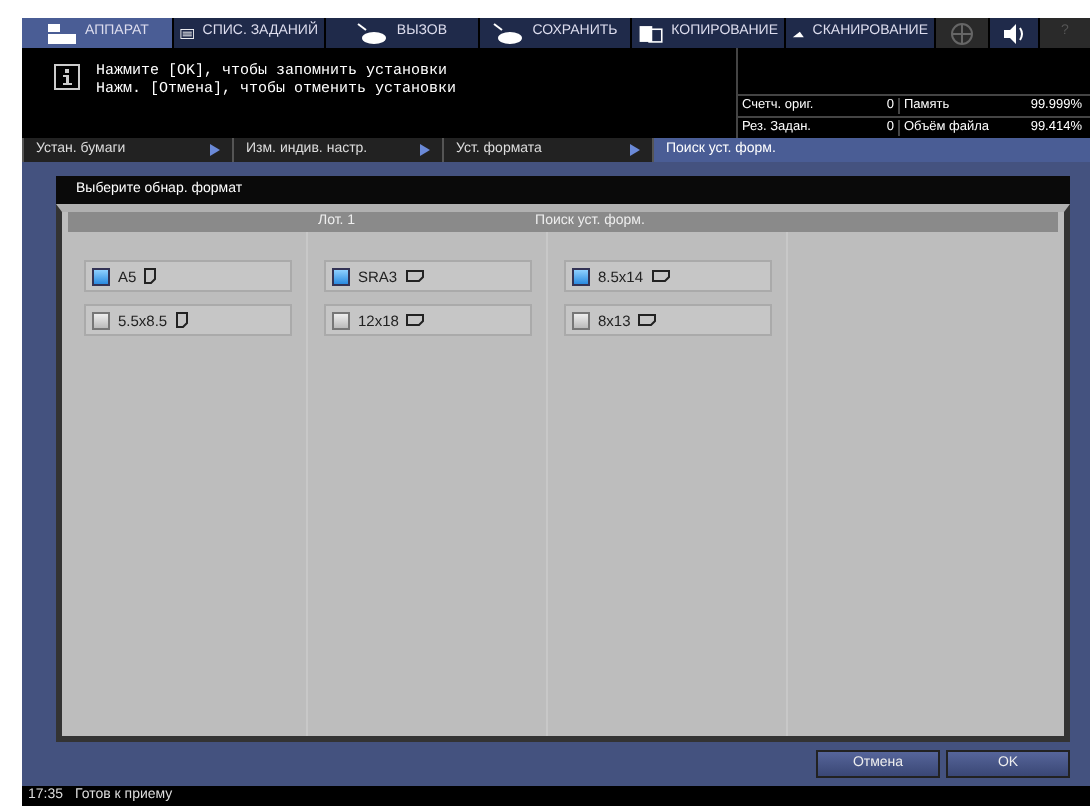 The width and height of the screenshot is (1090, 806). Describe the element at coordinates (61, 33) in the screenshot. I see `printer-icon` at that location.